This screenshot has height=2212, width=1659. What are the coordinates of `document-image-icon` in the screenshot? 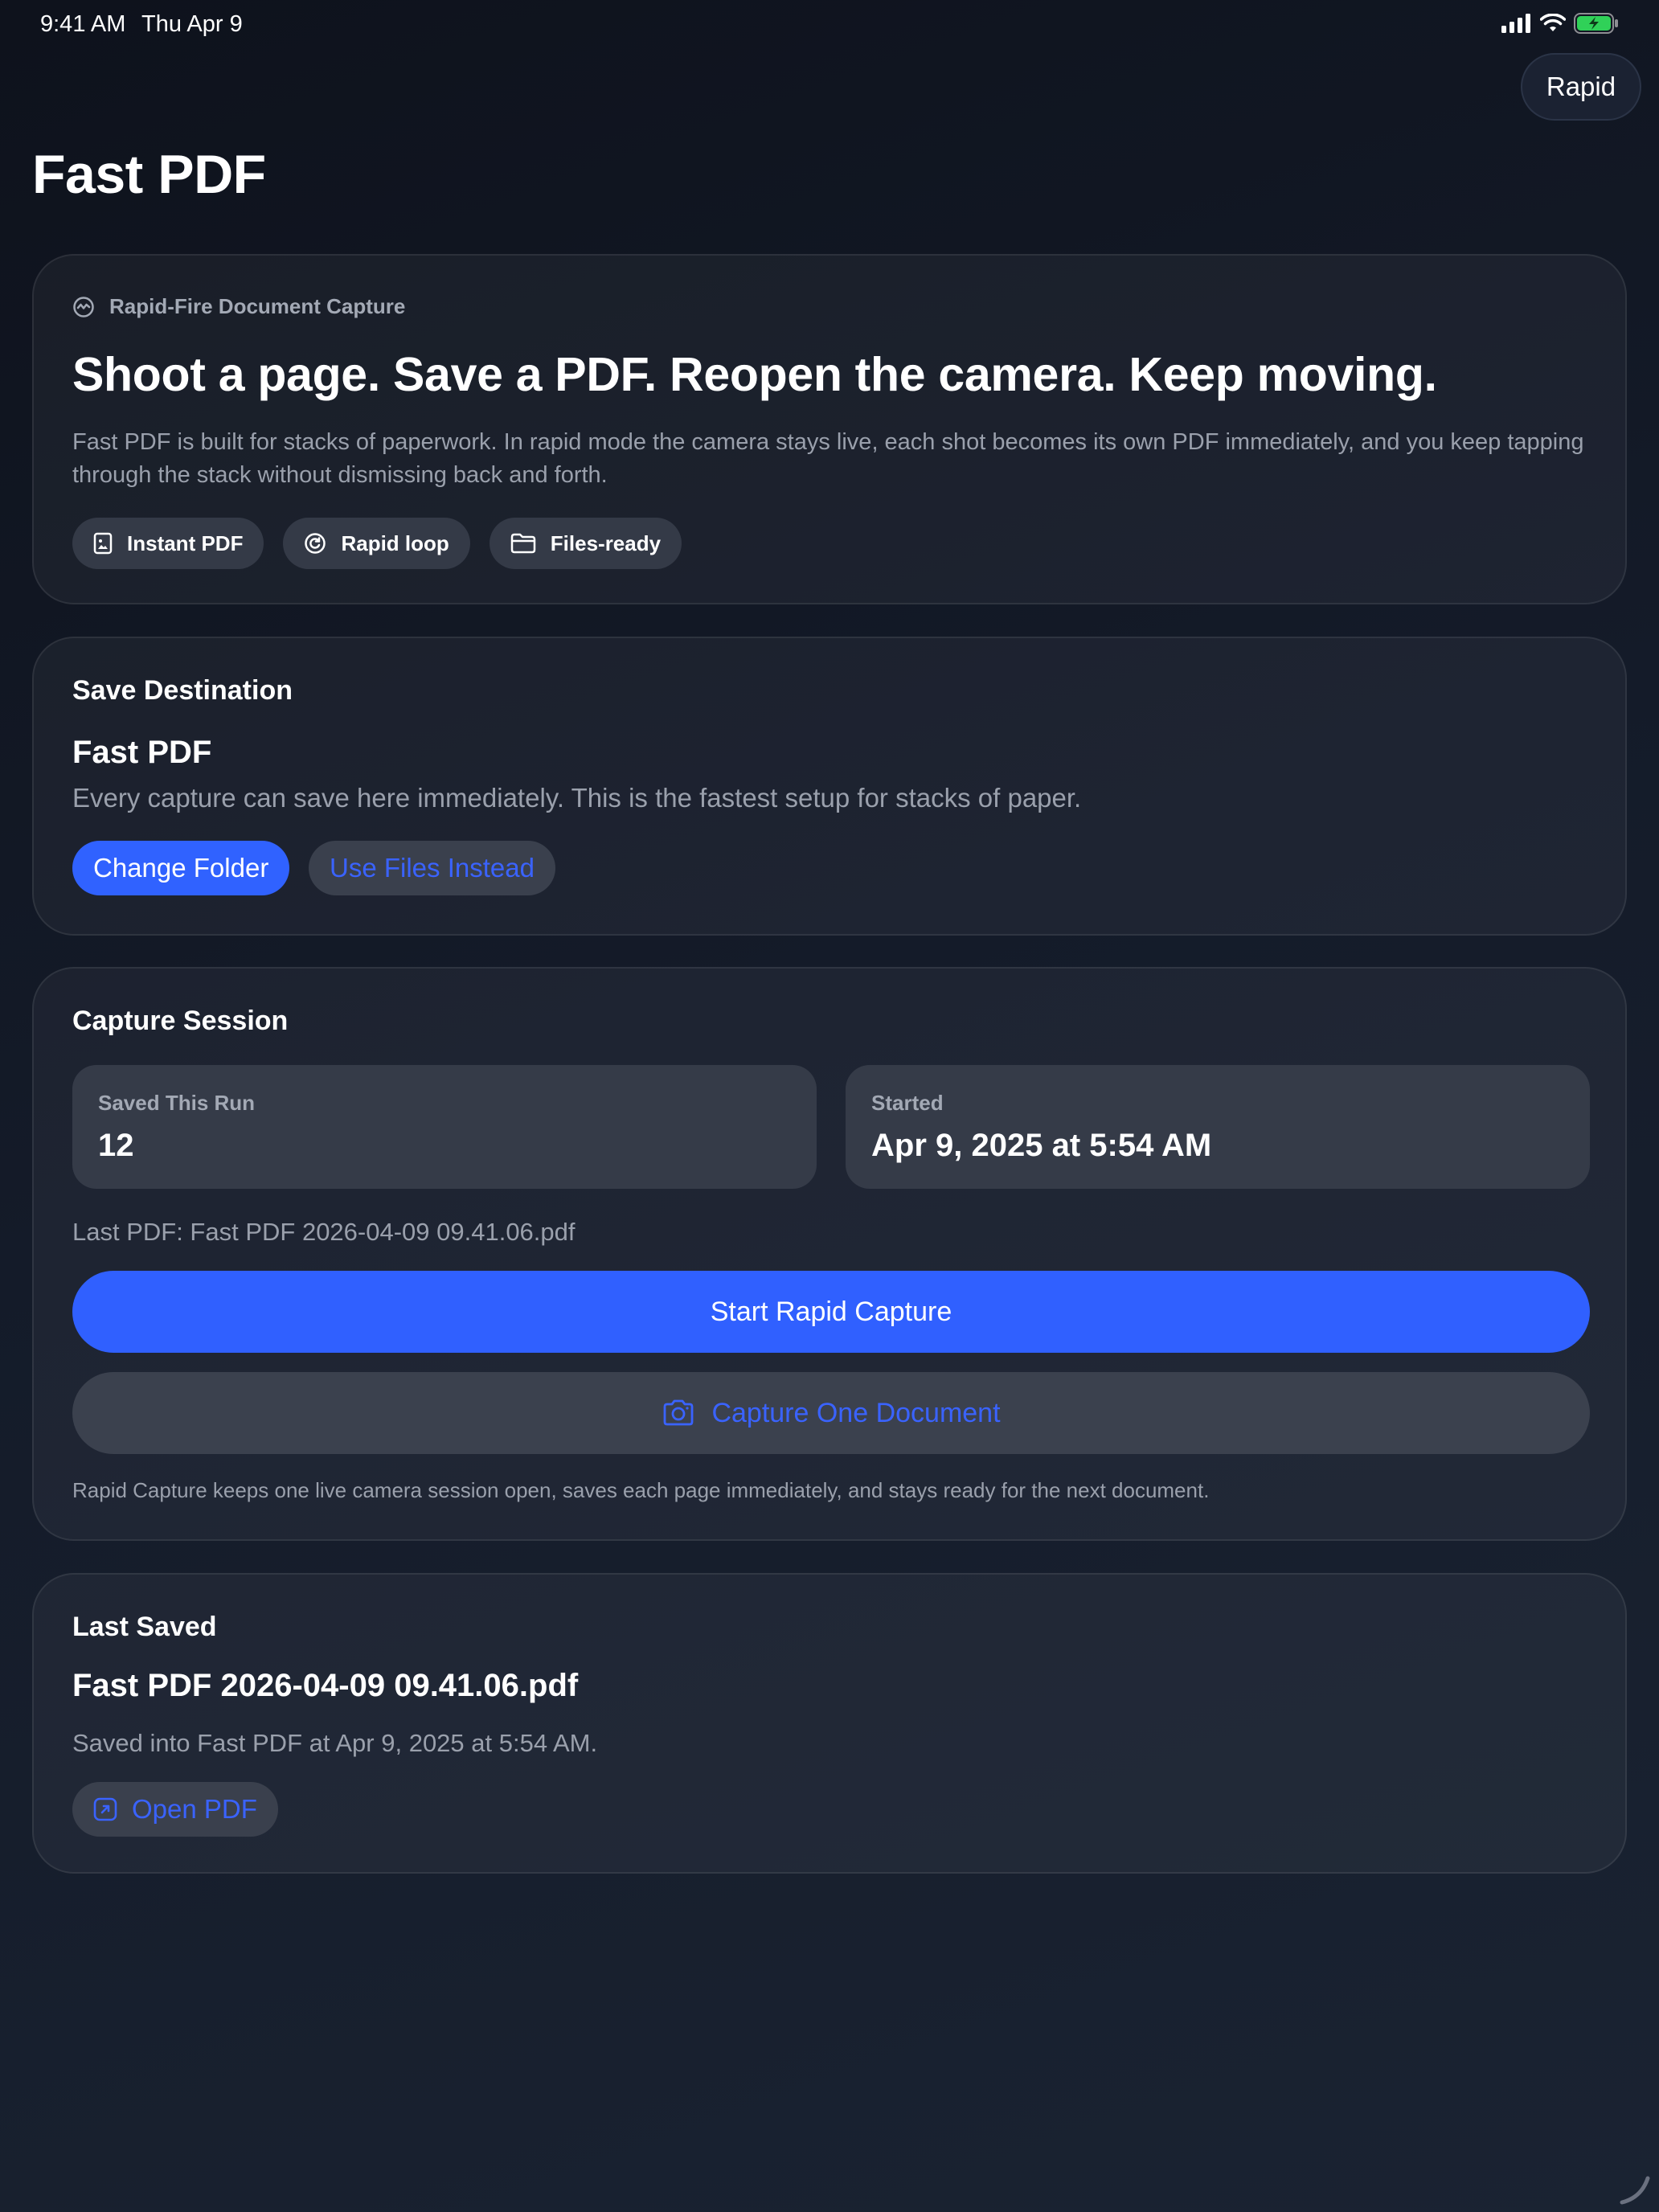 It's located at (103, 543).